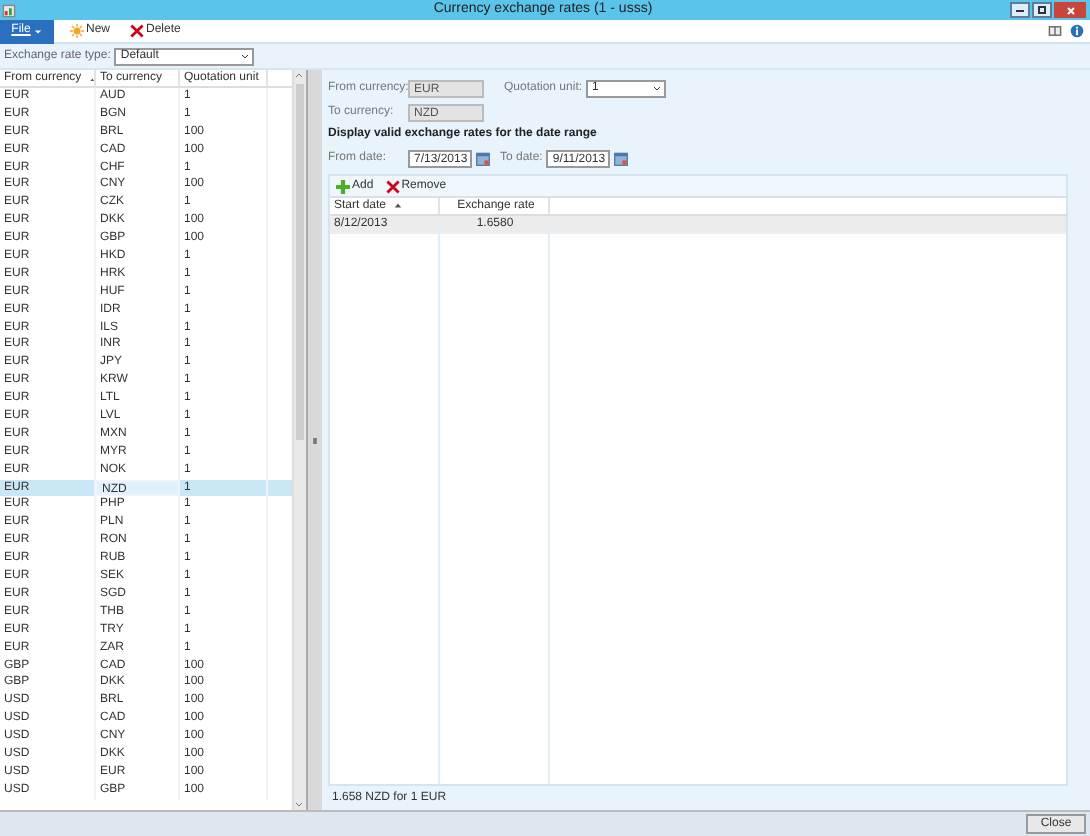 Image resolution: width=1090 pixels, height=836 pixels. Describe the element at coordinates (343, 186) in the screenshot. I see `plus-icon` at that location.